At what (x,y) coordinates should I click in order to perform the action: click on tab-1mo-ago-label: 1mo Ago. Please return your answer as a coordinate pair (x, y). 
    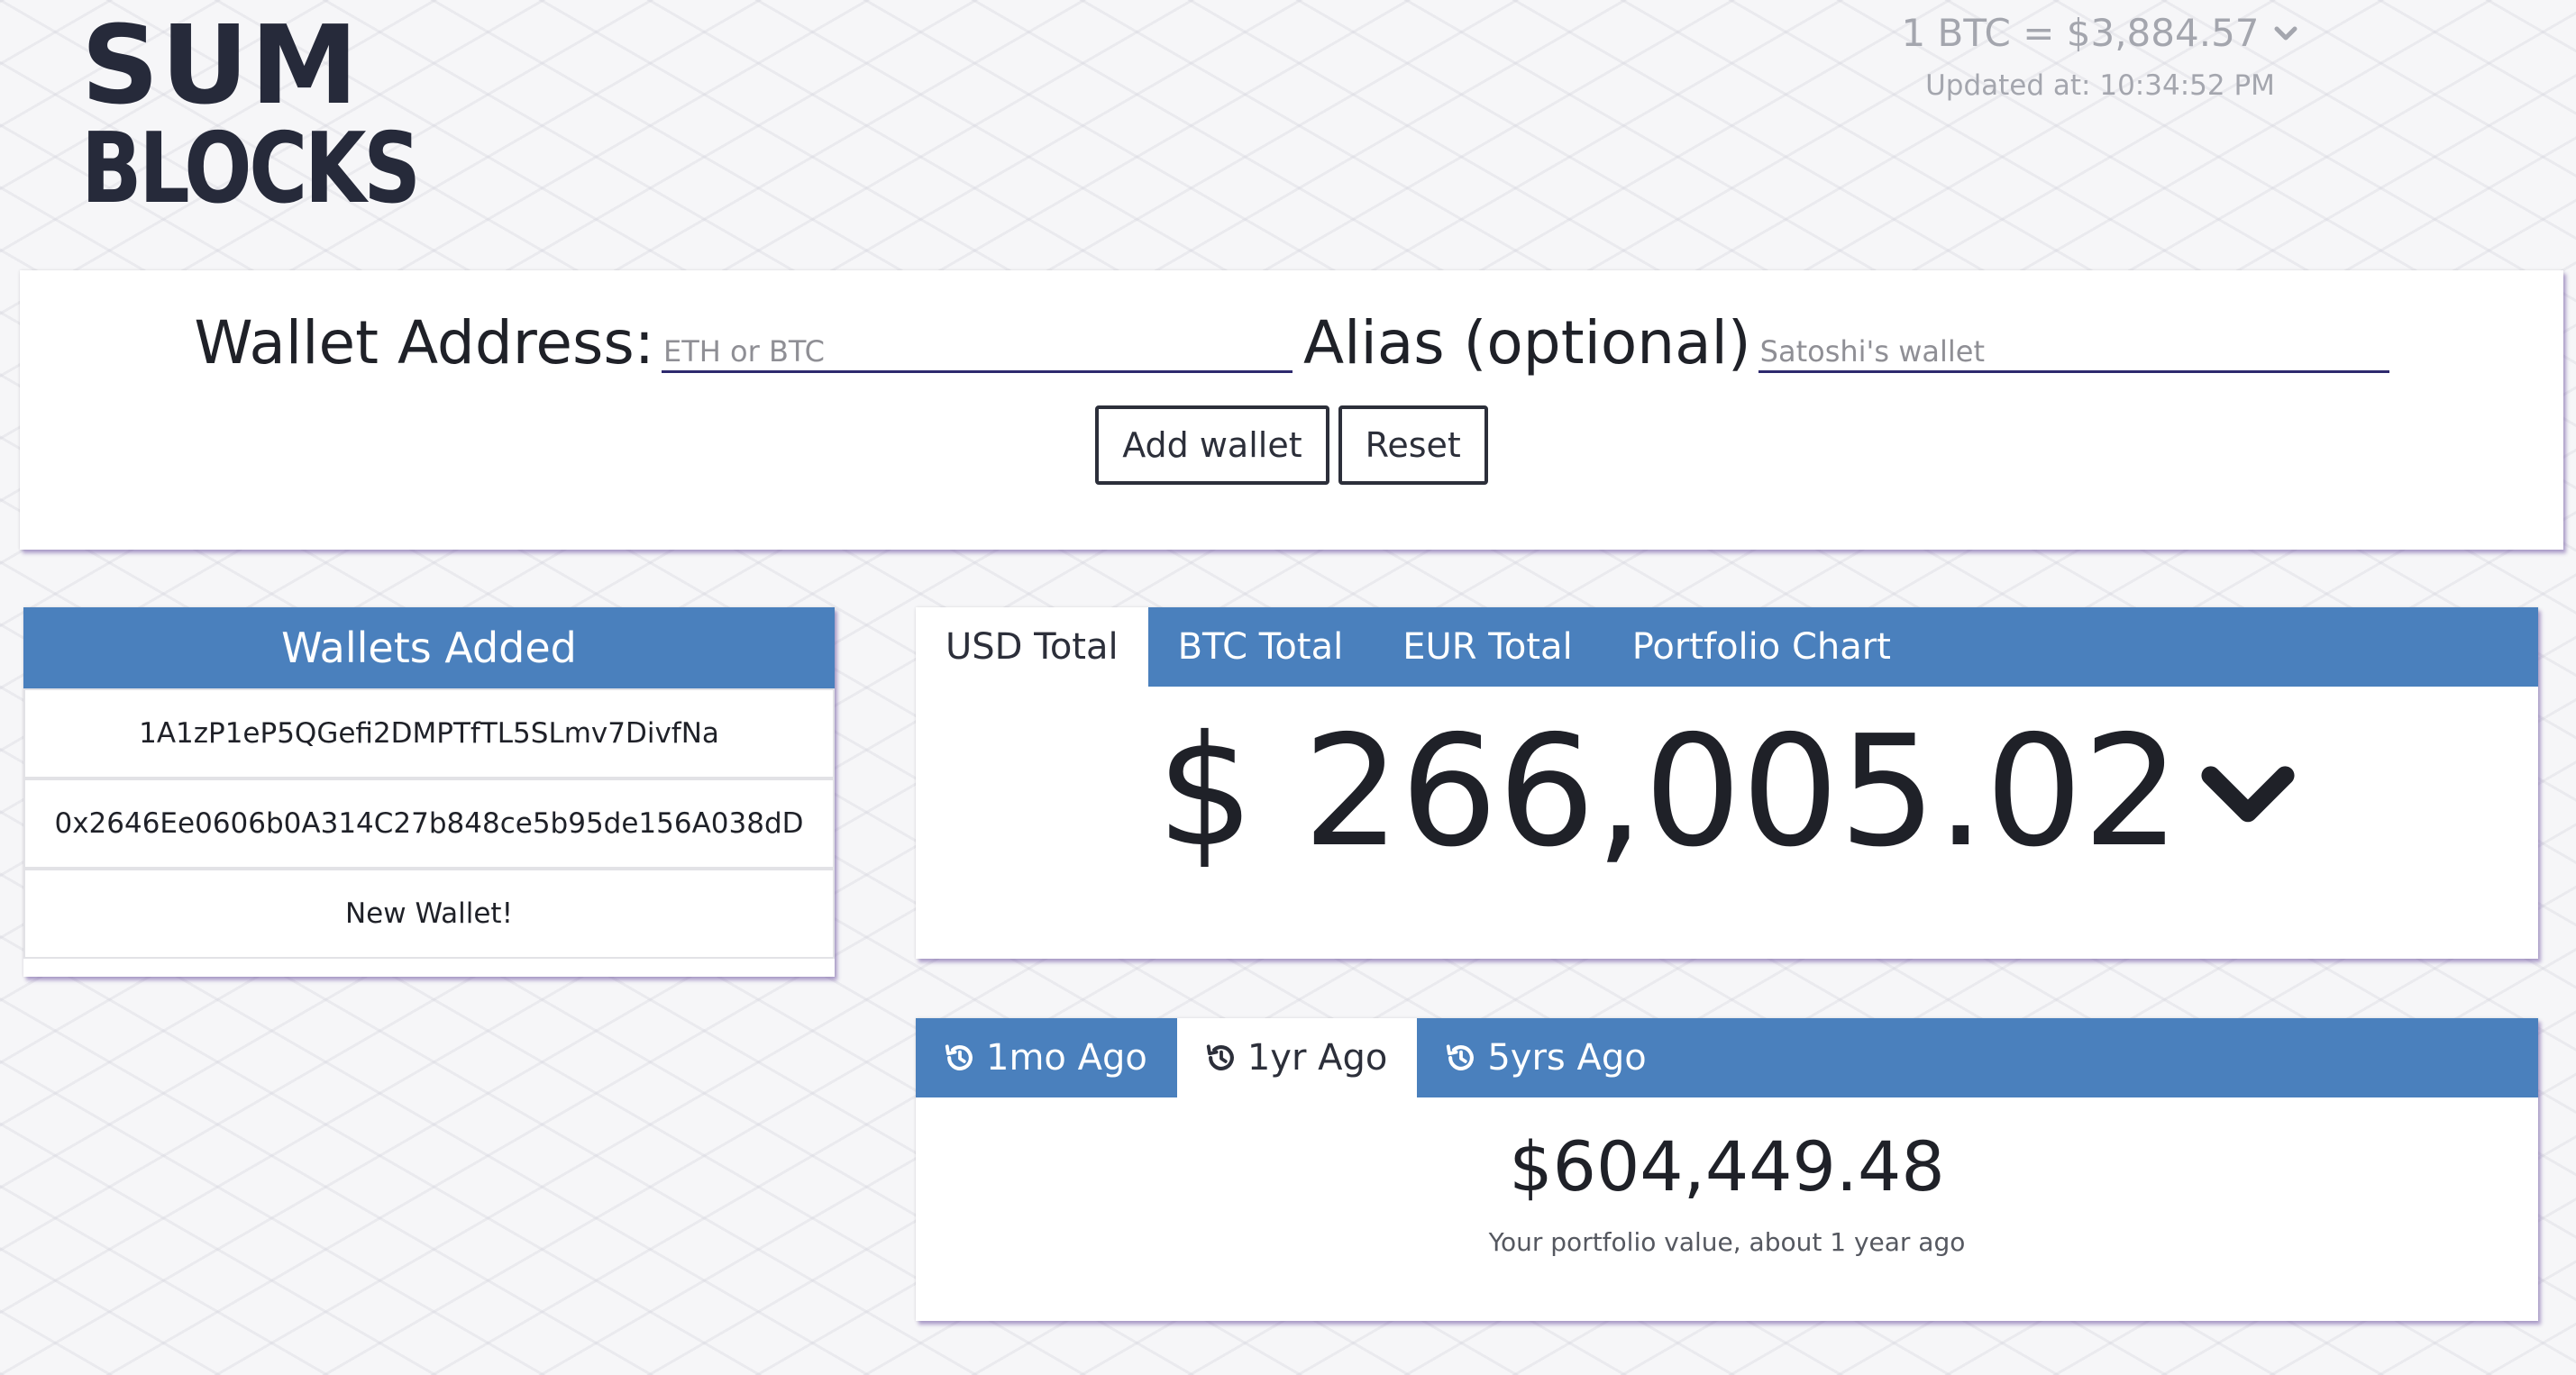
    Looking at the image, I should click on (1066, 1058).